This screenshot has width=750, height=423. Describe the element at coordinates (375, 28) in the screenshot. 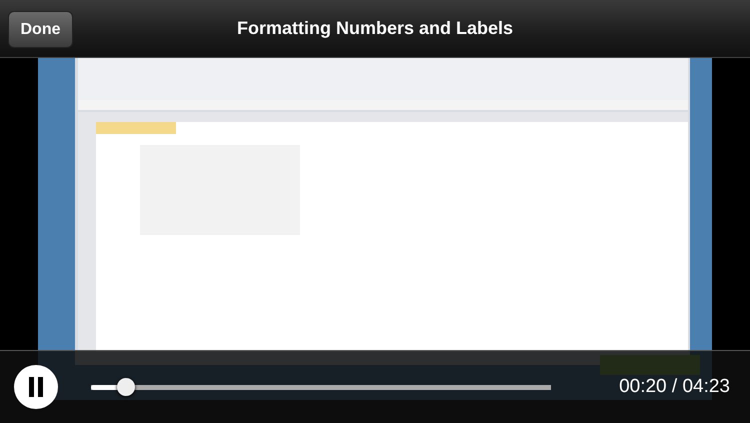

I see `video-title: Formatting Numbers and Labels` at that location.